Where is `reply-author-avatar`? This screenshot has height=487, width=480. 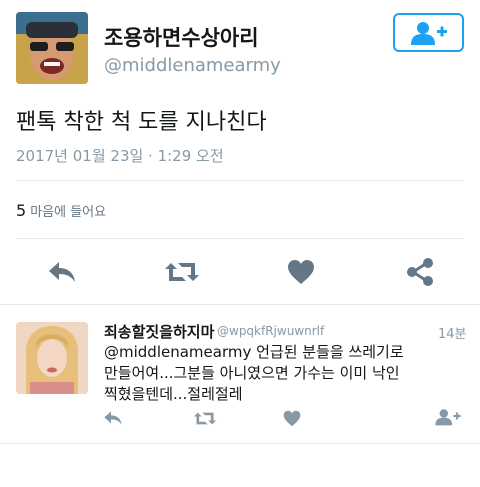
reply-author-avatar is located at coordinates (52, 358).